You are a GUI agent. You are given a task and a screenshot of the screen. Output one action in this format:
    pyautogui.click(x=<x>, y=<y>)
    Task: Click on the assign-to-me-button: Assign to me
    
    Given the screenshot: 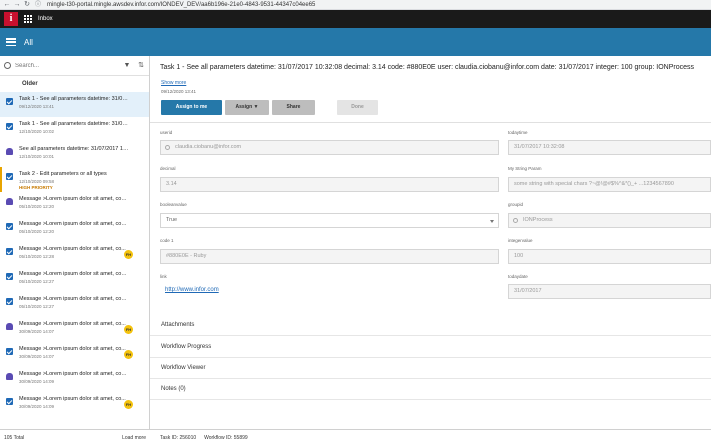 What is the action you would take?
    pyautogui.click(x=191, y=107)
    